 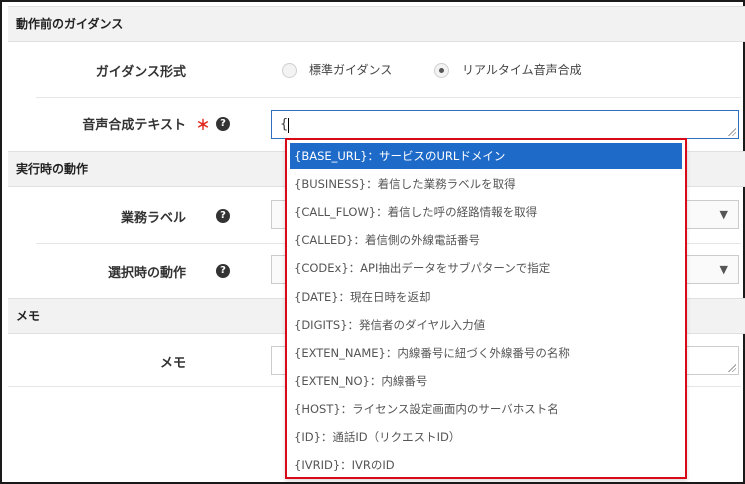 What do you see at coordinates (288, 125) in the screenshot?
I see `text-cursor` at bounding box center [288, 125].